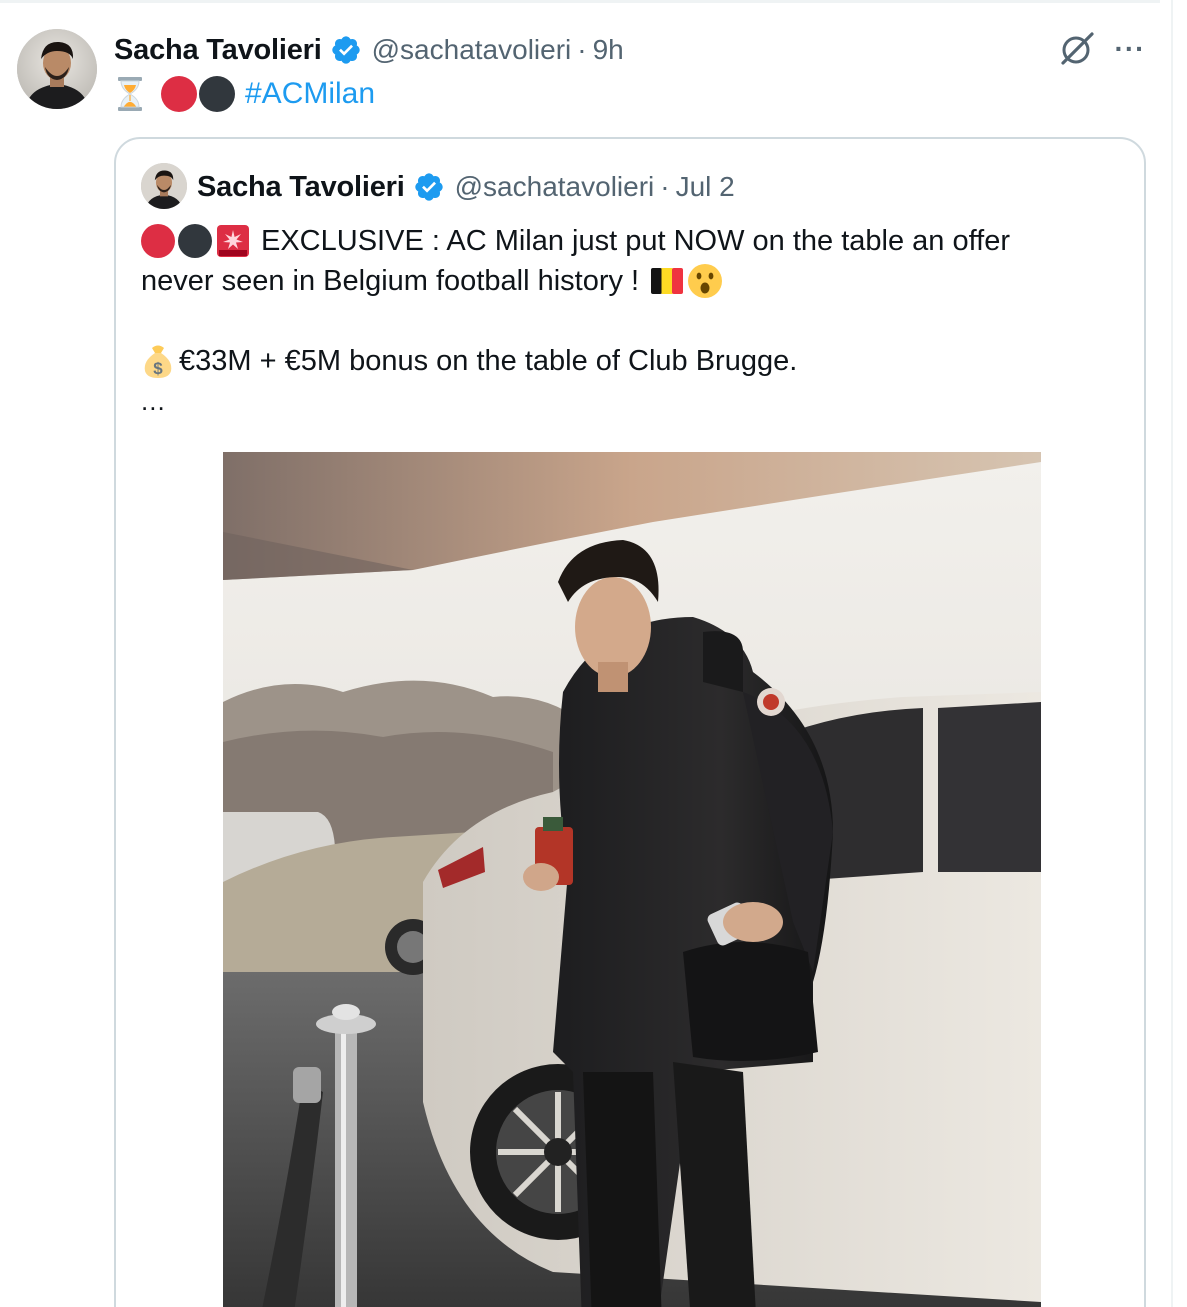 This screenshot has height=1307, width=1187. I want to click on quoted-tweet-header: Sacha Tavolieri @sachatavolieri · Jul 2, so click(466, 187).